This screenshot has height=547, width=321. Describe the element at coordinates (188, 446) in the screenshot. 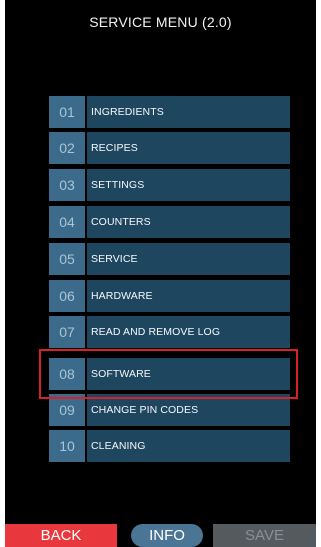

I see `menu-item-label: CLEANING` at that location.